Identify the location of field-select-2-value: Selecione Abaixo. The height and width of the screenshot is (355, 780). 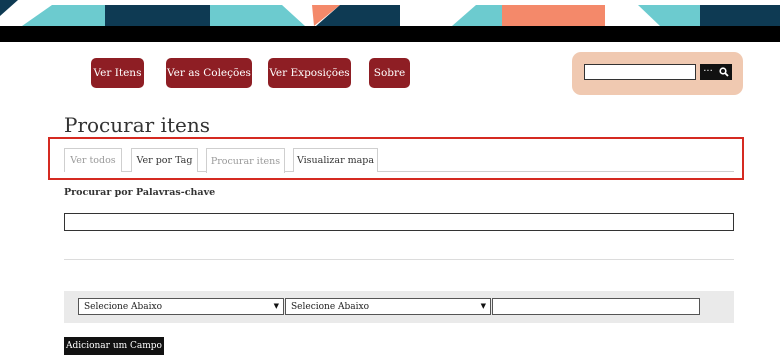
(330, 306).